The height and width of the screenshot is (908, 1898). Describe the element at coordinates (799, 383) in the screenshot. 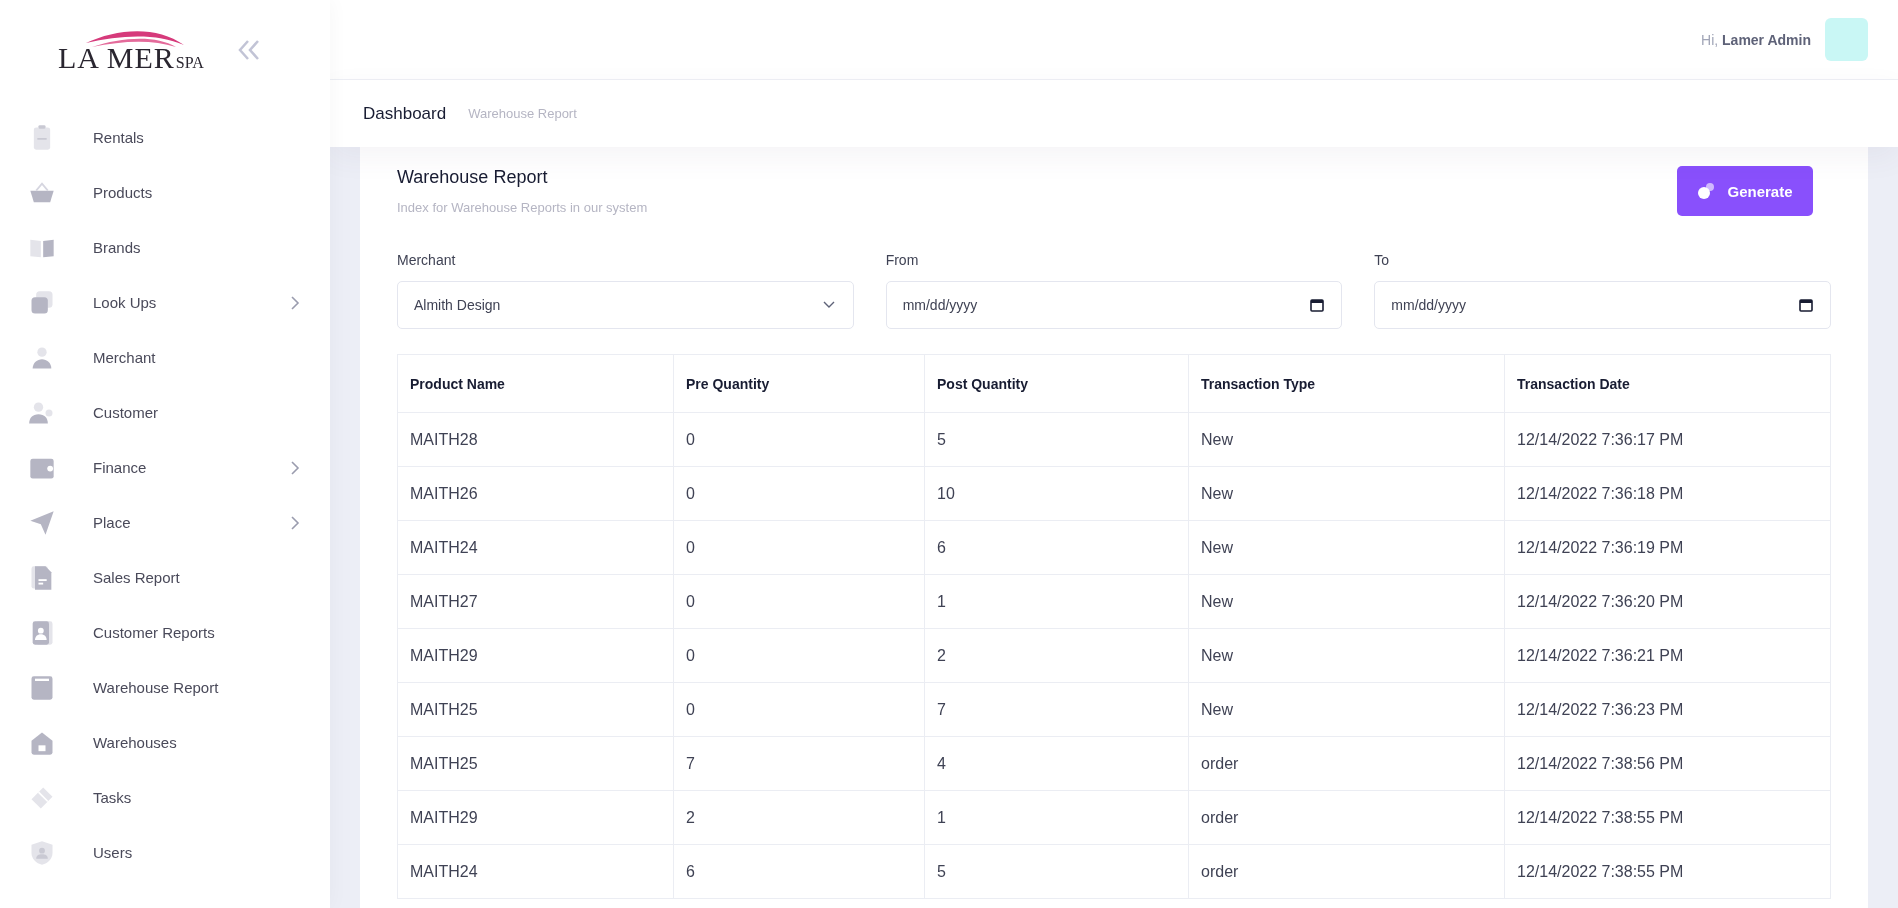

I see `column-header: Pre Quantity` at that location.